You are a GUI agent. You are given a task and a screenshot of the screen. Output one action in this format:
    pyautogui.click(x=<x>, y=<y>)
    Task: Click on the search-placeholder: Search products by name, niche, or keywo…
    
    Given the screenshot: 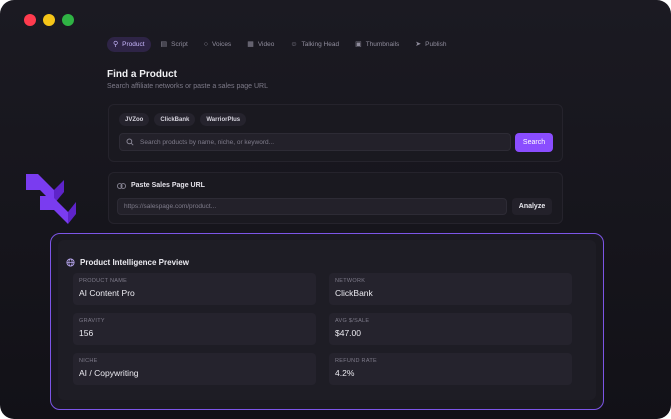 What is the action you would take?
    pyautogui.click(x=207, y=142)
    